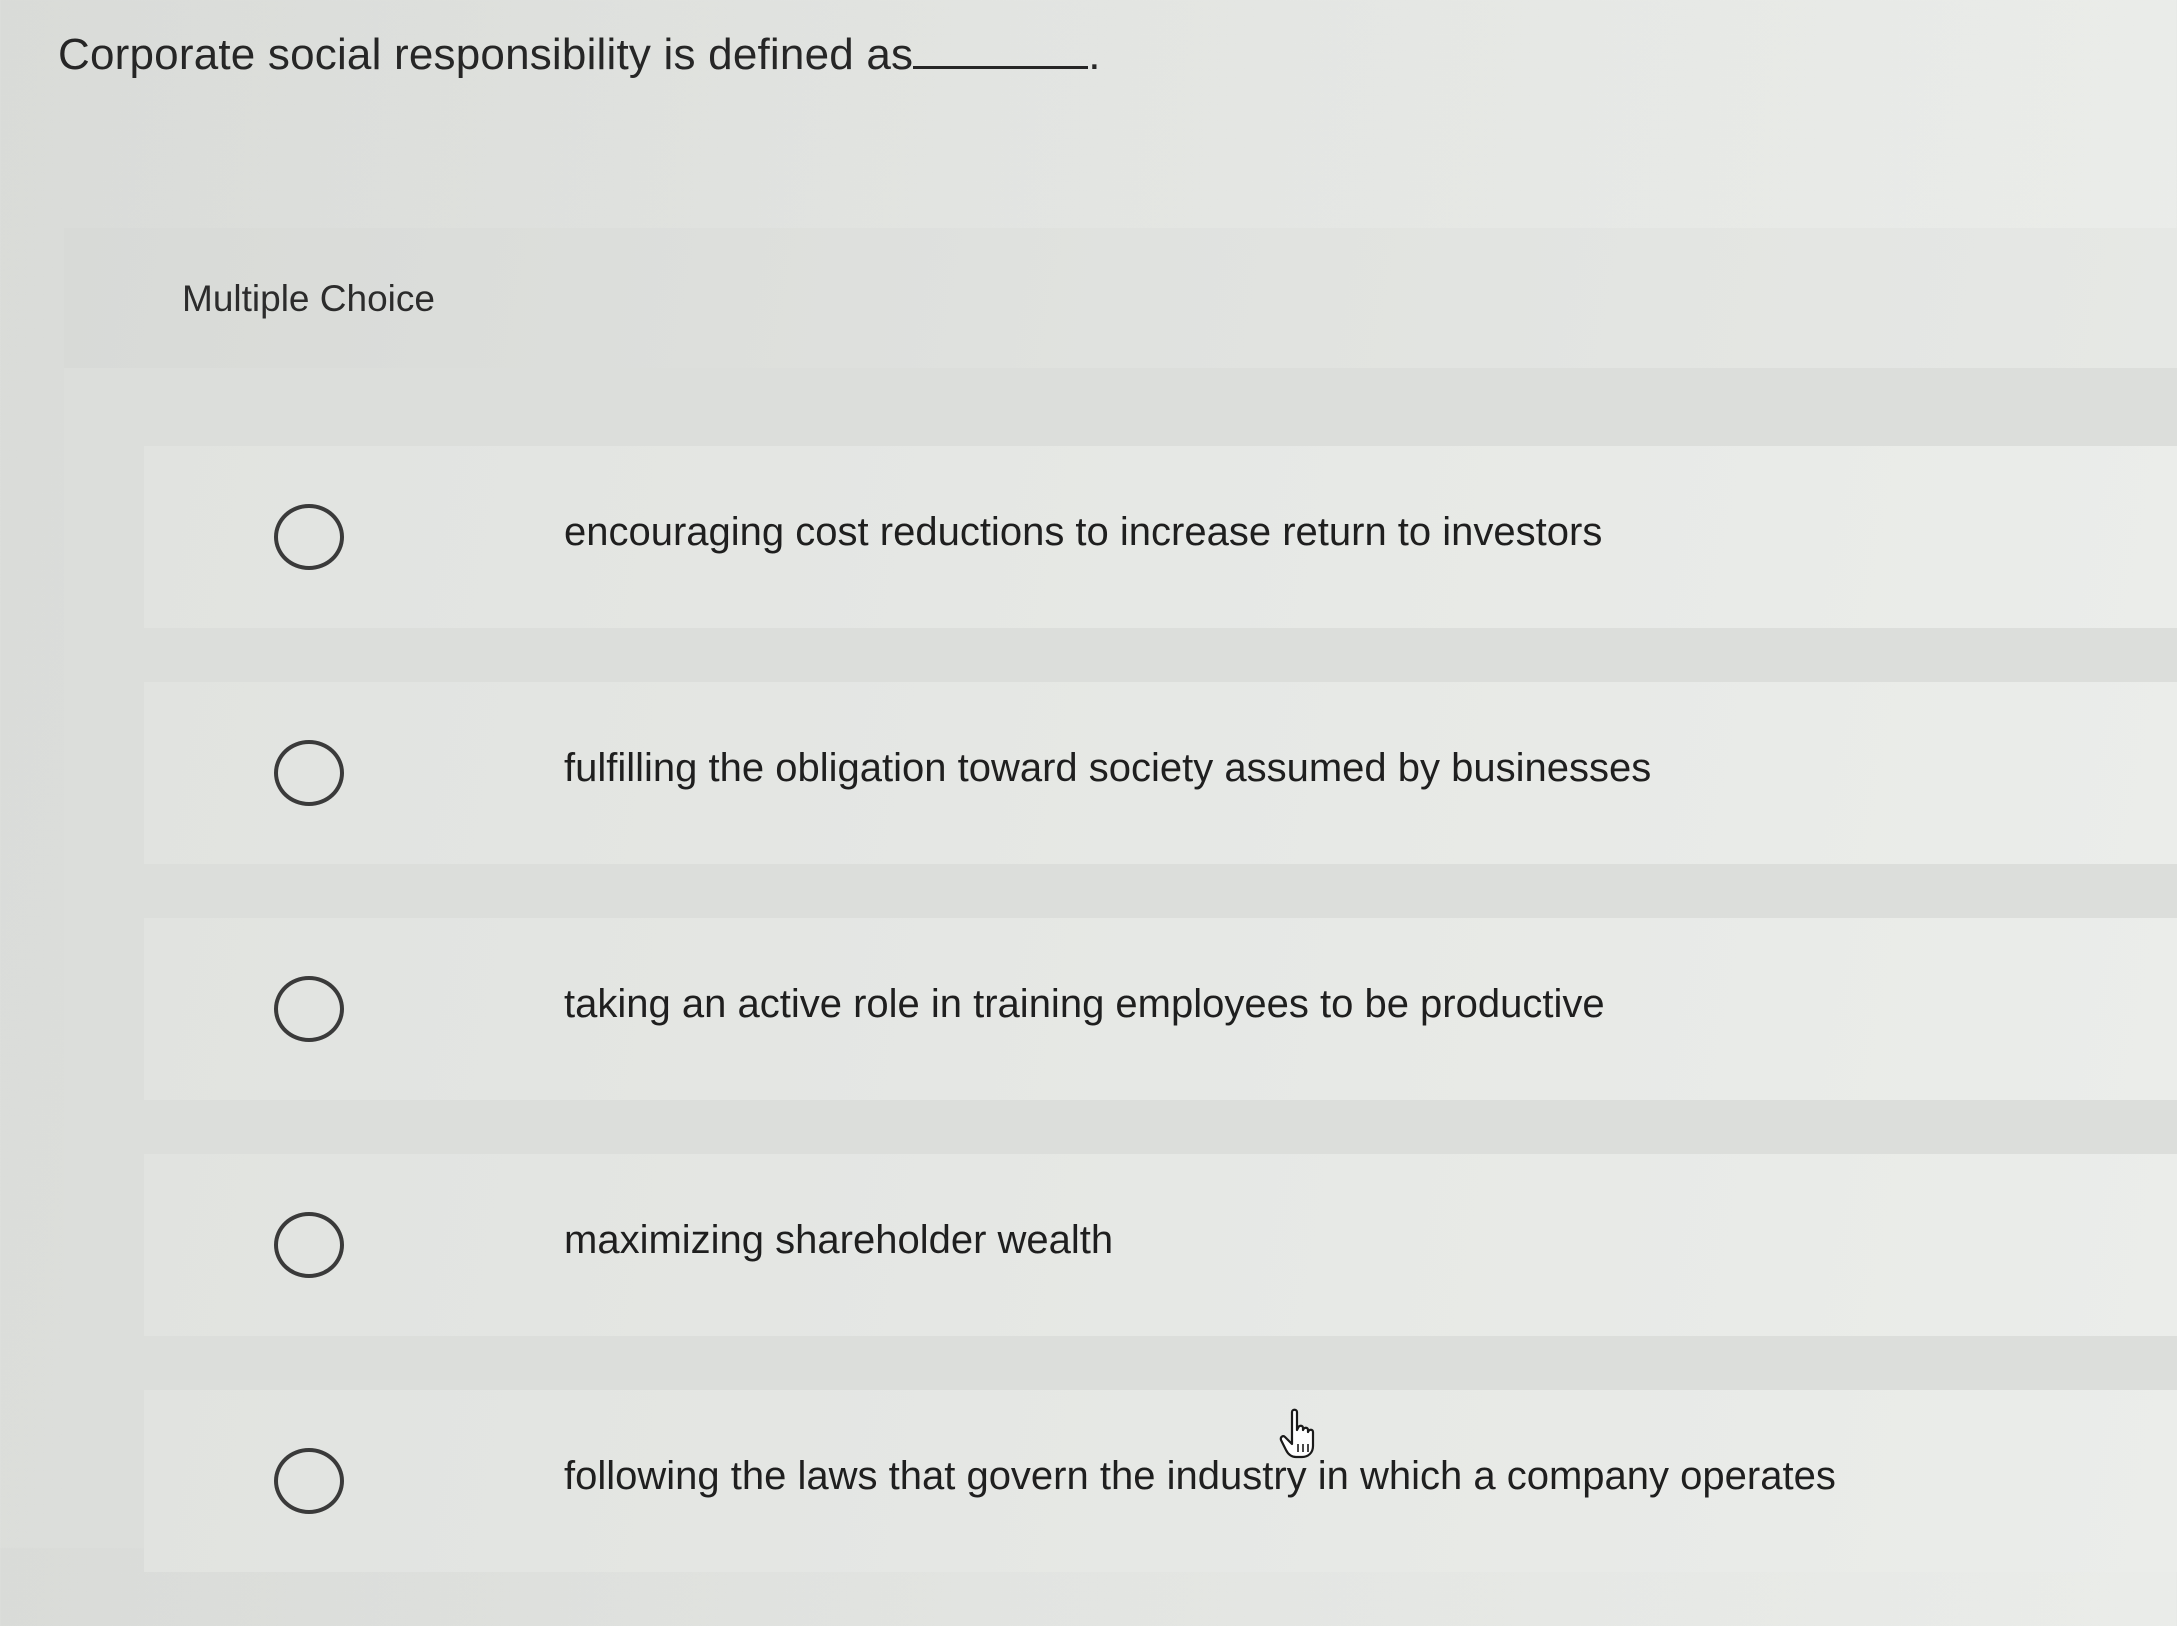  Describe the element at coordinates (839, 1240) in the screenshot. I see `choice-label: maximizing shareholder wealth` at that location.